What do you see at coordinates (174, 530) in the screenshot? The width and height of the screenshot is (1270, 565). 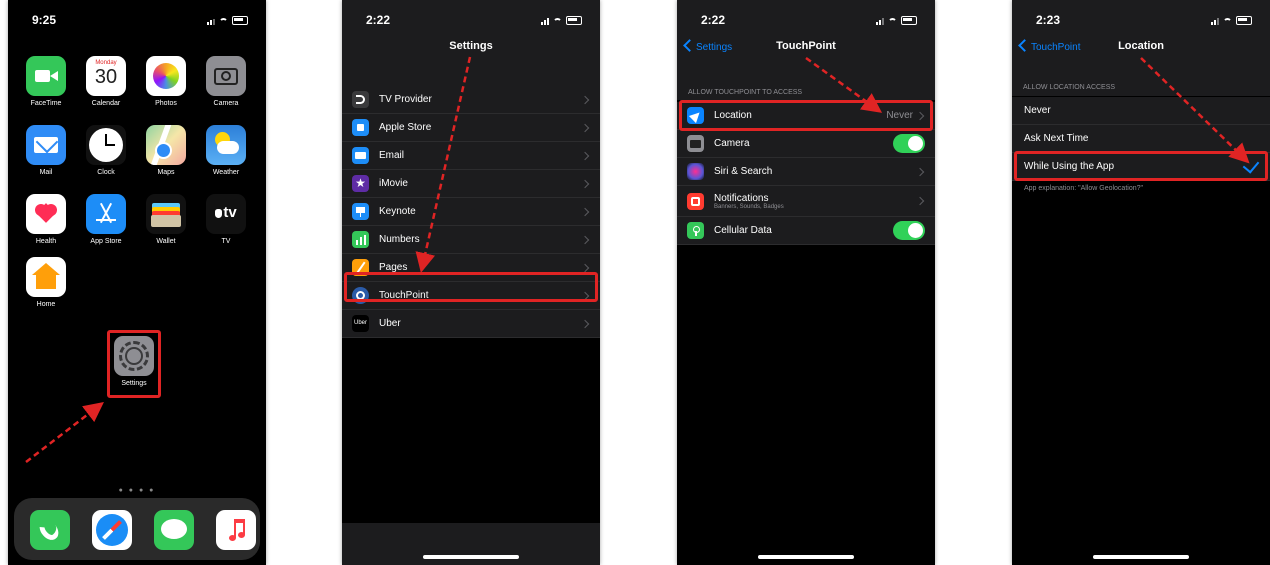 I see `messages-icon` at bounding box center [174, 530].